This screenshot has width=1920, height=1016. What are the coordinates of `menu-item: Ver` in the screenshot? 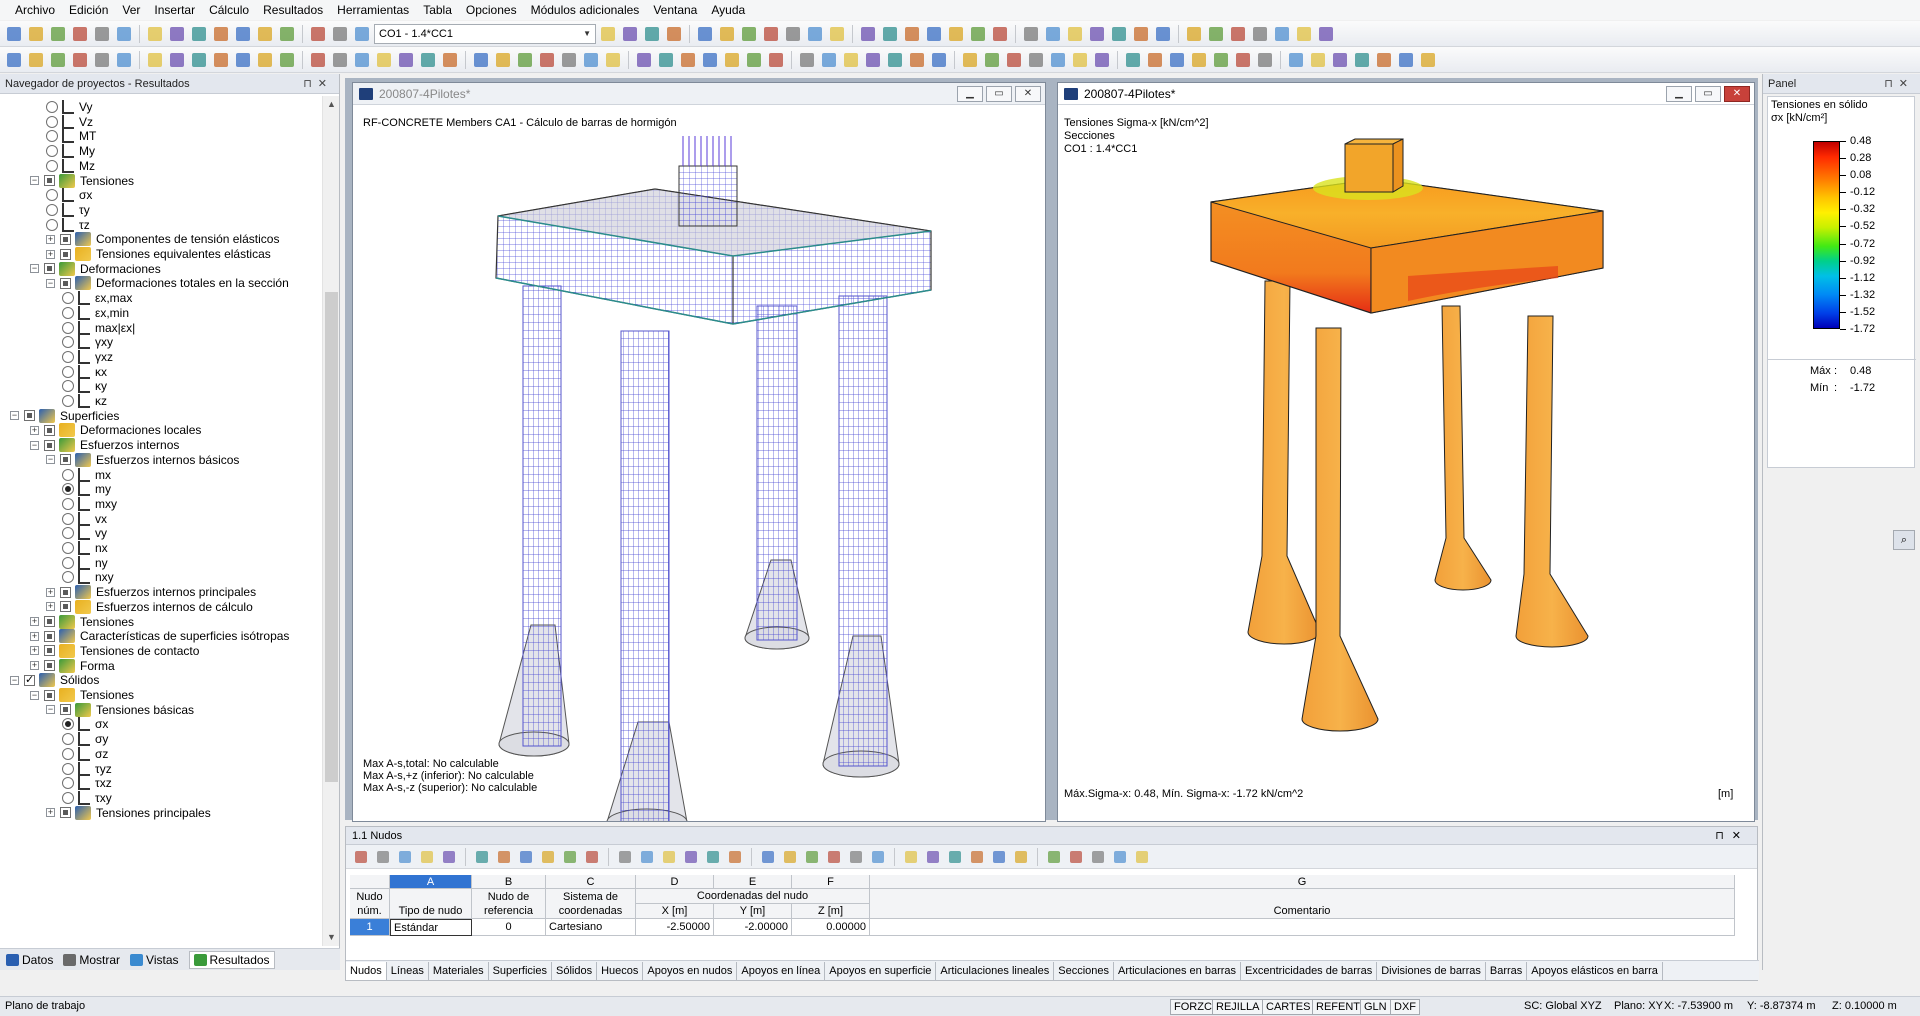 It's located at (131, 10).